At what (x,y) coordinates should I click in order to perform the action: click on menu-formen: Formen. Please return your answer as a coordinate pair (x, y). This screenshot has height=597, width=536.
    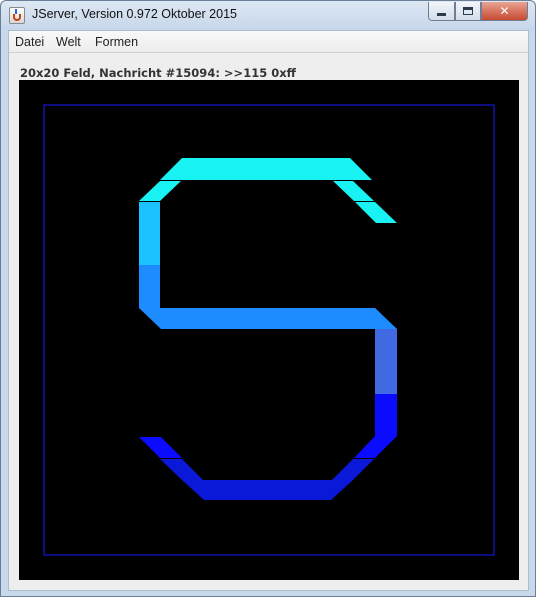
    Looking at the image, I should click on (116, 42).